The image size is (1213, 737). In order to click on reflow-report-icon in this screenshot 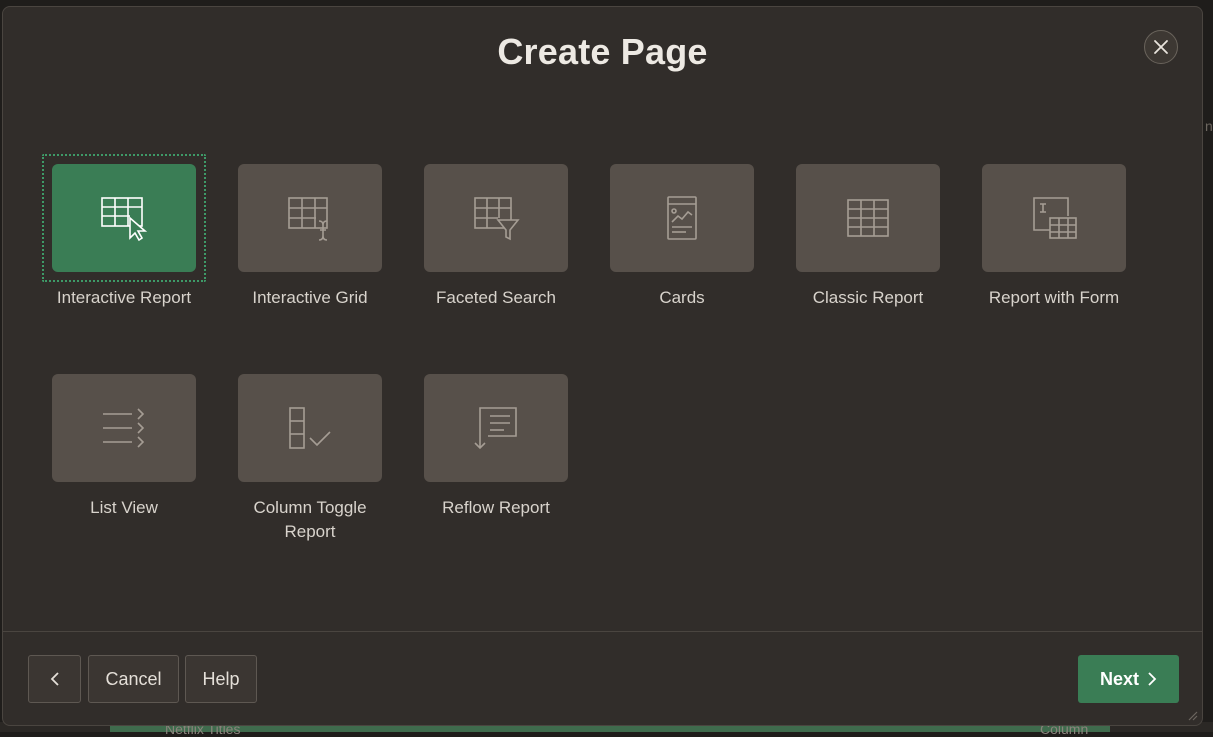, I will do `click(495, 428)`.